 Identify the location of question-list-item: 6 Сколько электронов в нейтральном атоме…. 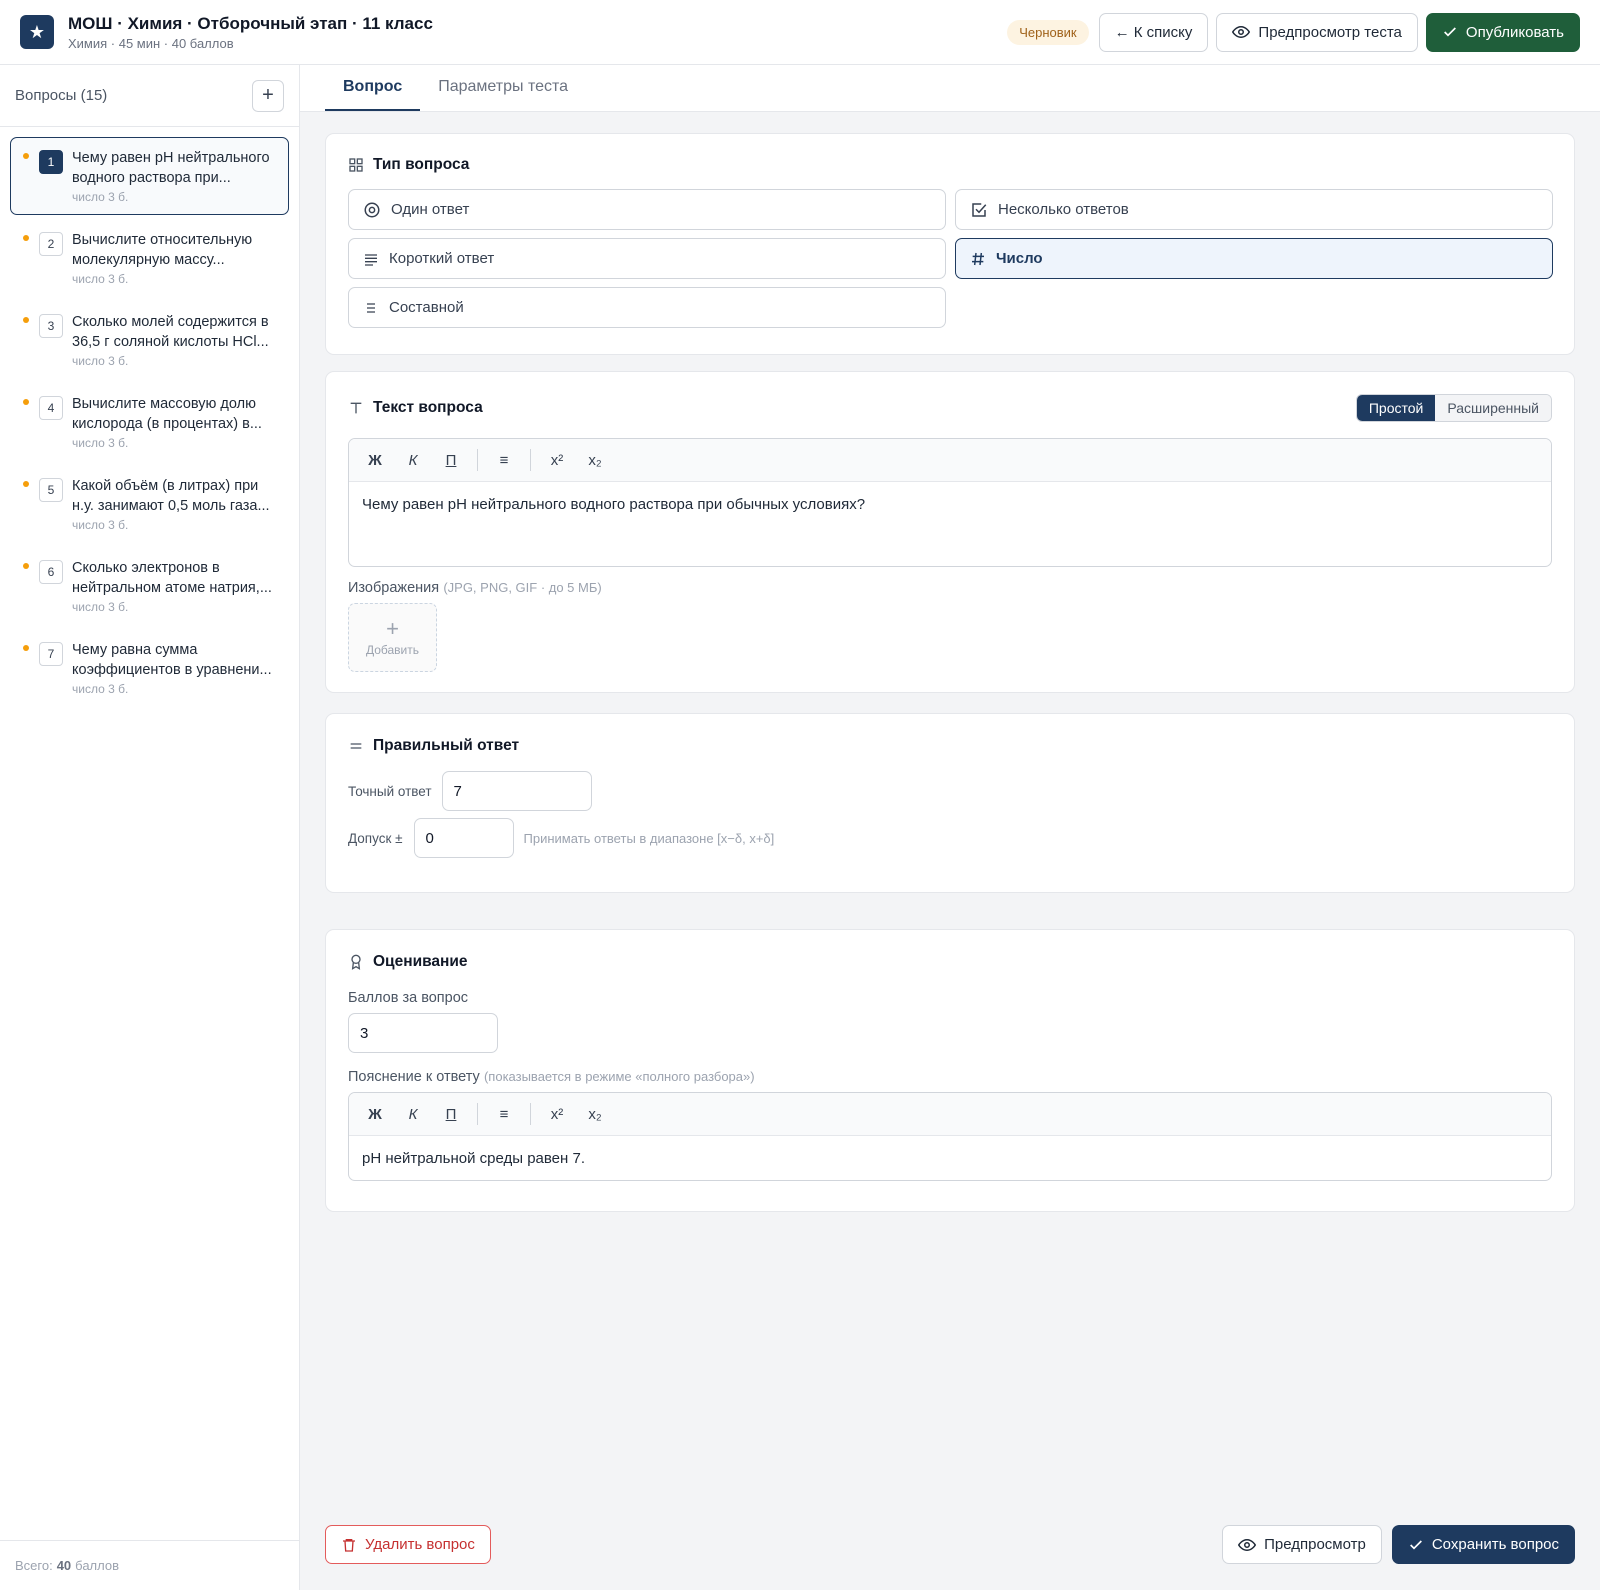
(149, 586).